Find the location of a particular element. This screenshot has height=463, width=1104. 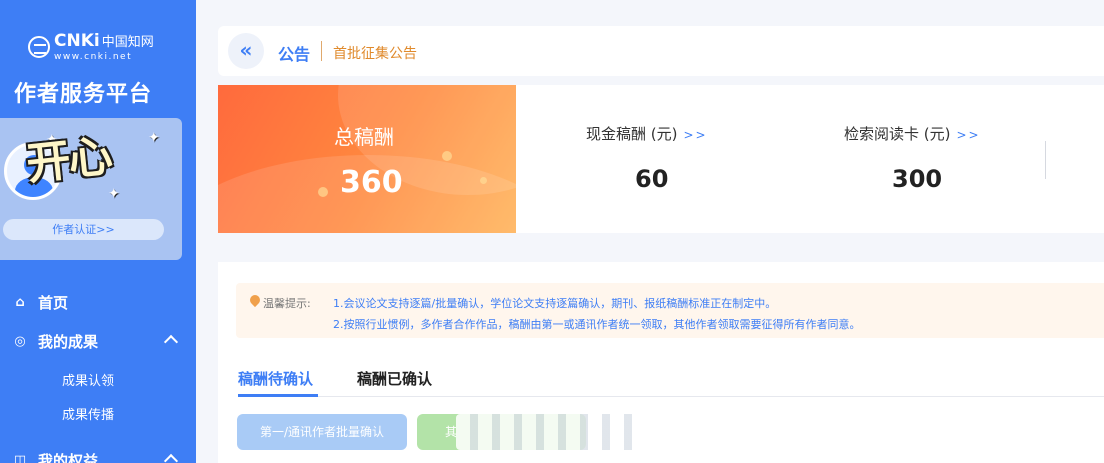

tab-confirmed: 稿酬已确认 is located at coordinates (394, 378).